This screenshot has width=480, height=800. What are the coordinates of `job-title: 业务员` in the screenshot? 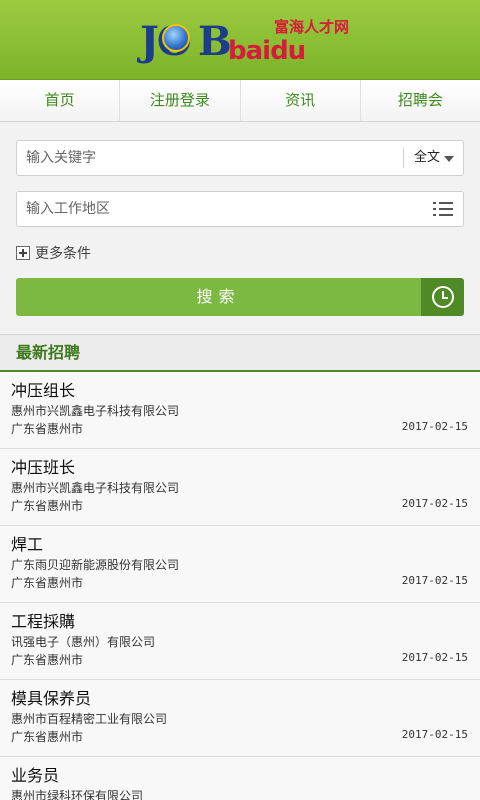 It's located at (35, 775).